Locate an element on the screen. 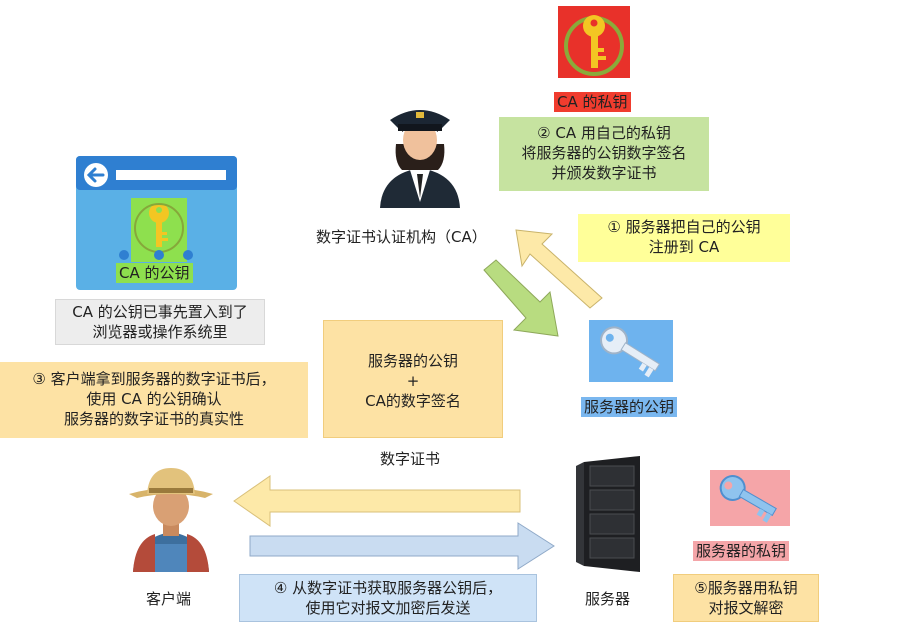  certificate-box: 服务器的公钥 + CA的数字签名 is located at coordinates (413, 379).